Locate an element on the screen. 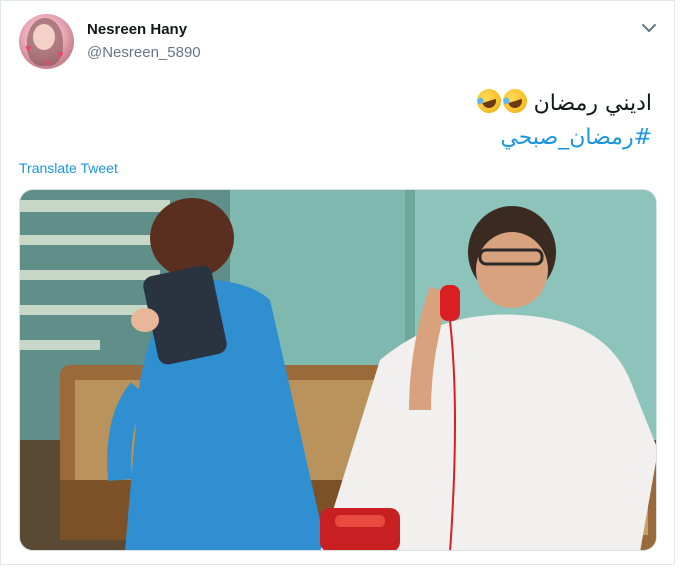 The width and height of the screenshot is (685, 569). author-handle: @Nesreen_5890 is located at coordinates (144, 52).